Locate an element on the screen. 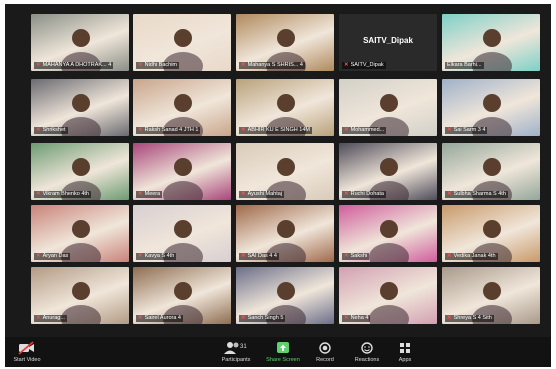 The image size is (556, 369). meeting-toolbar: Start Video 31 Participants Share Screen is located at coordinates (278, 352).